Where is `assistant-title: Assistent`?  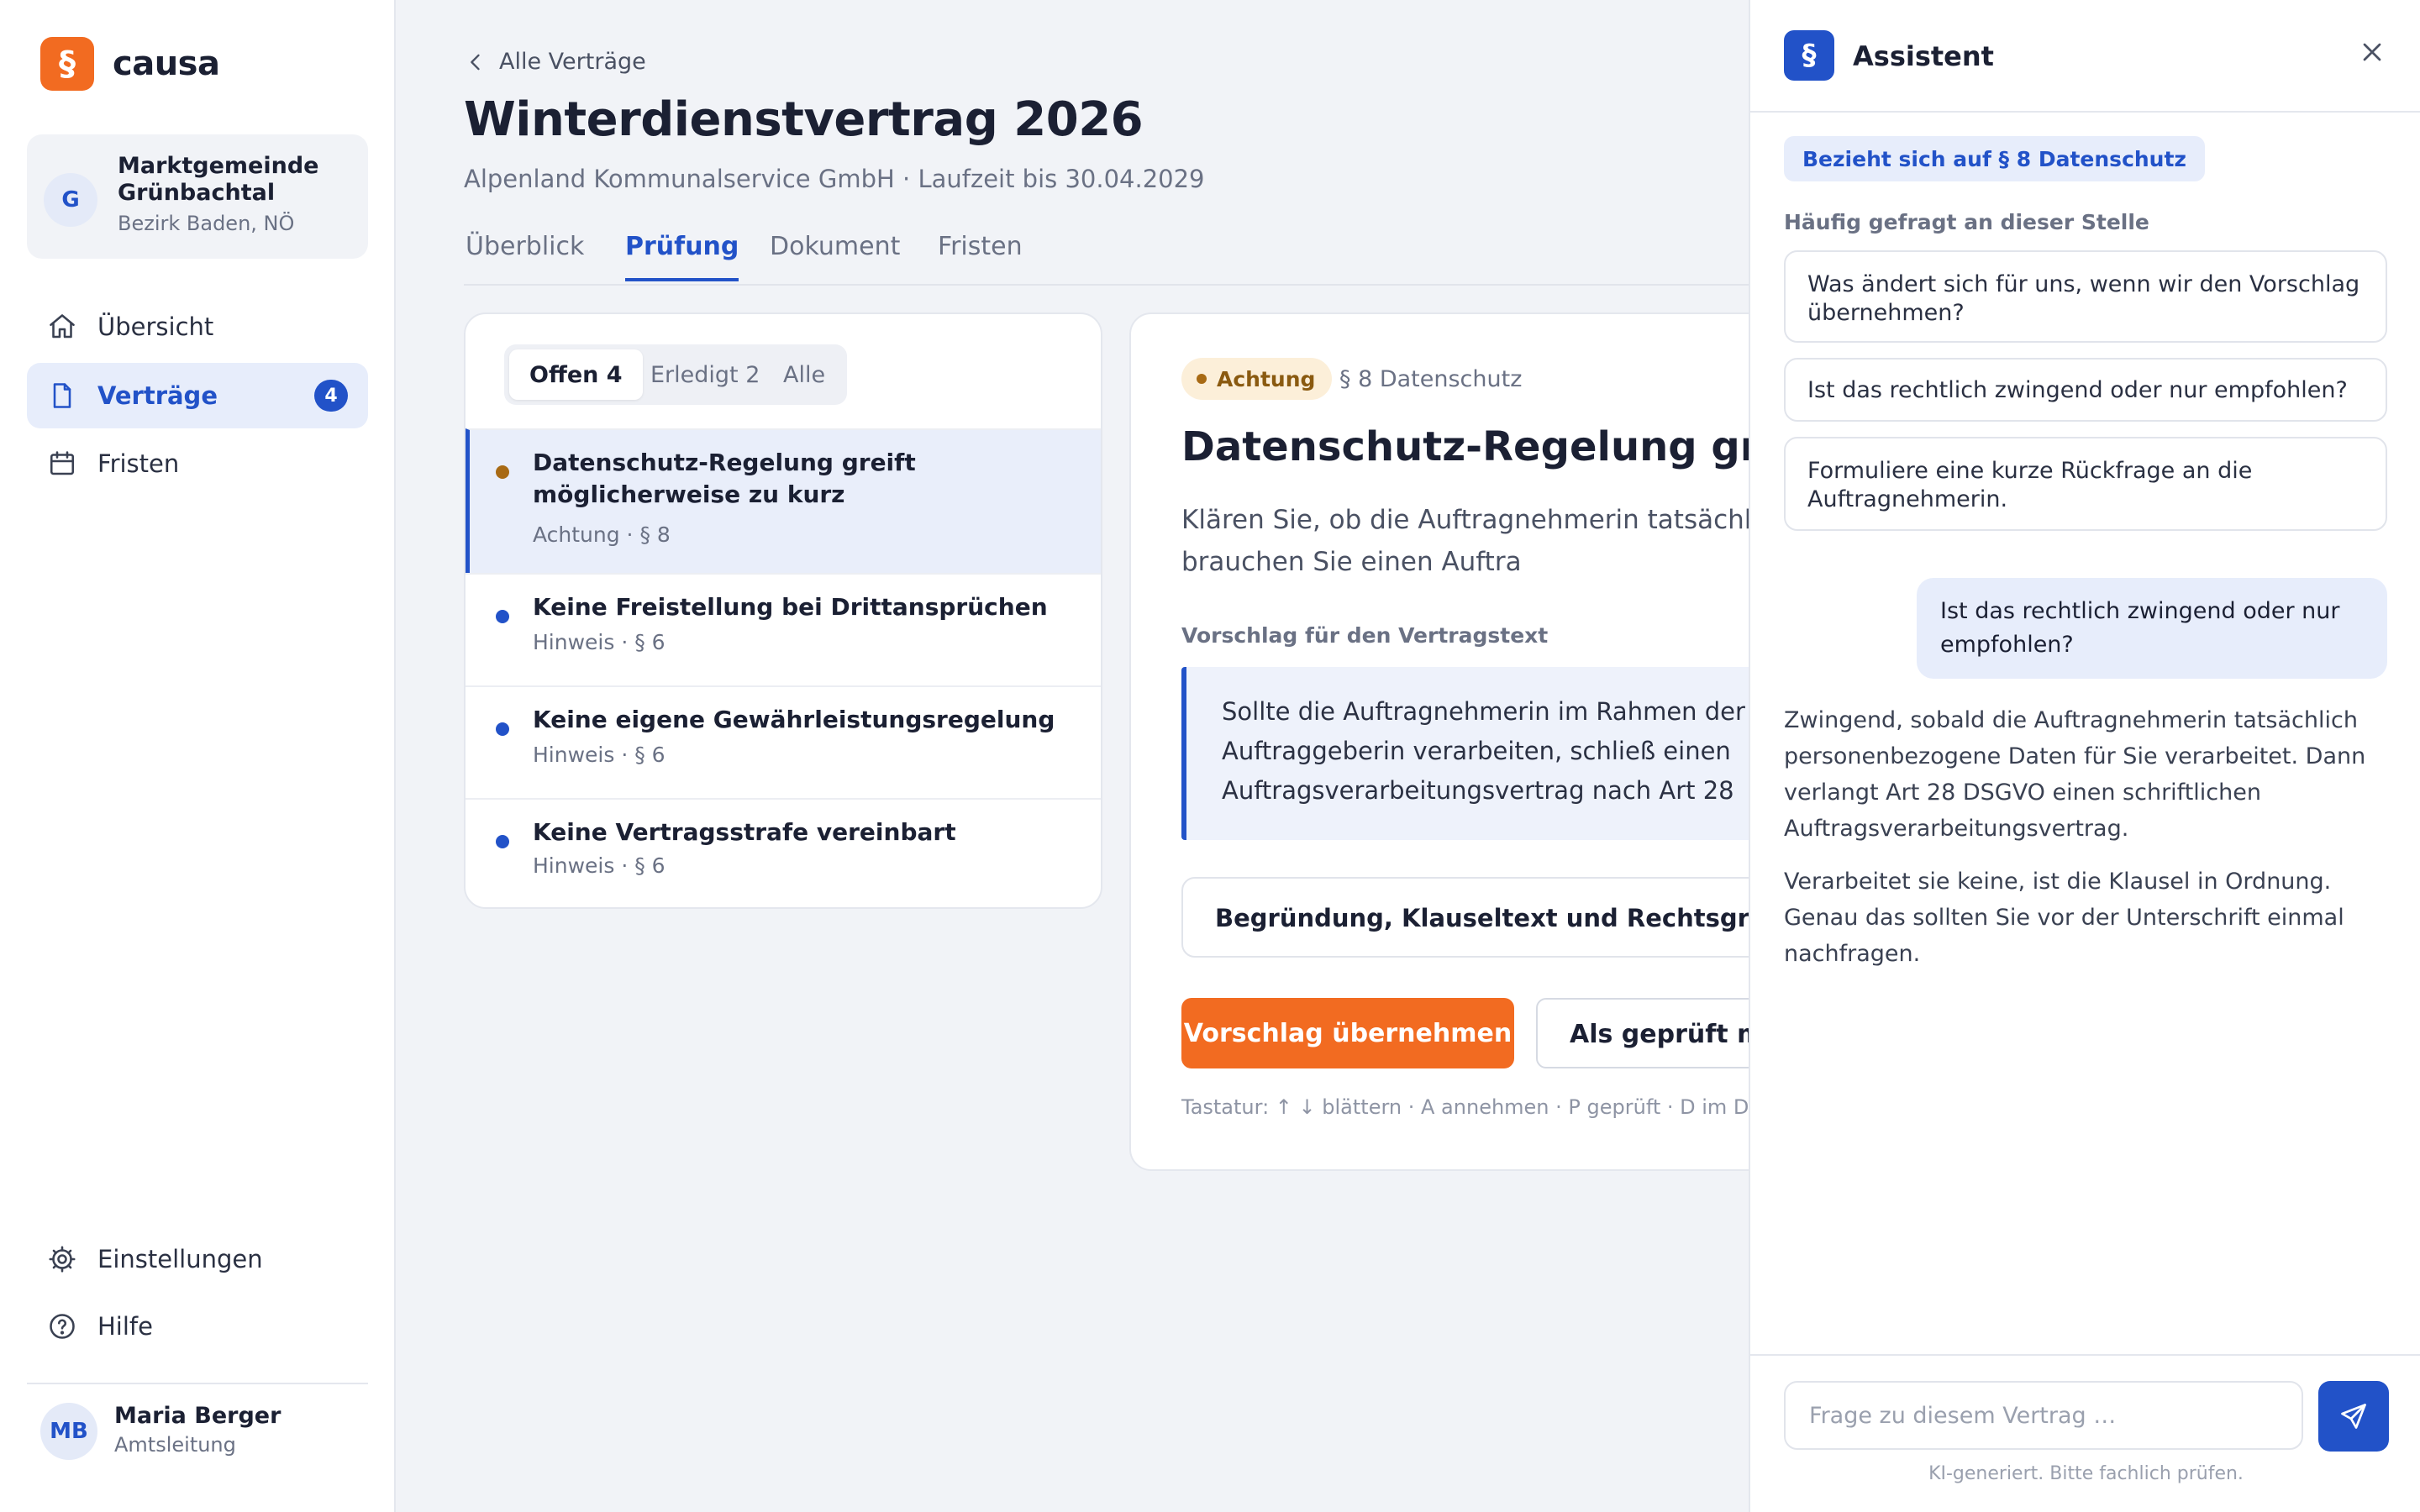
assistant-title: Assistent is located at coordinates (1923, 56).